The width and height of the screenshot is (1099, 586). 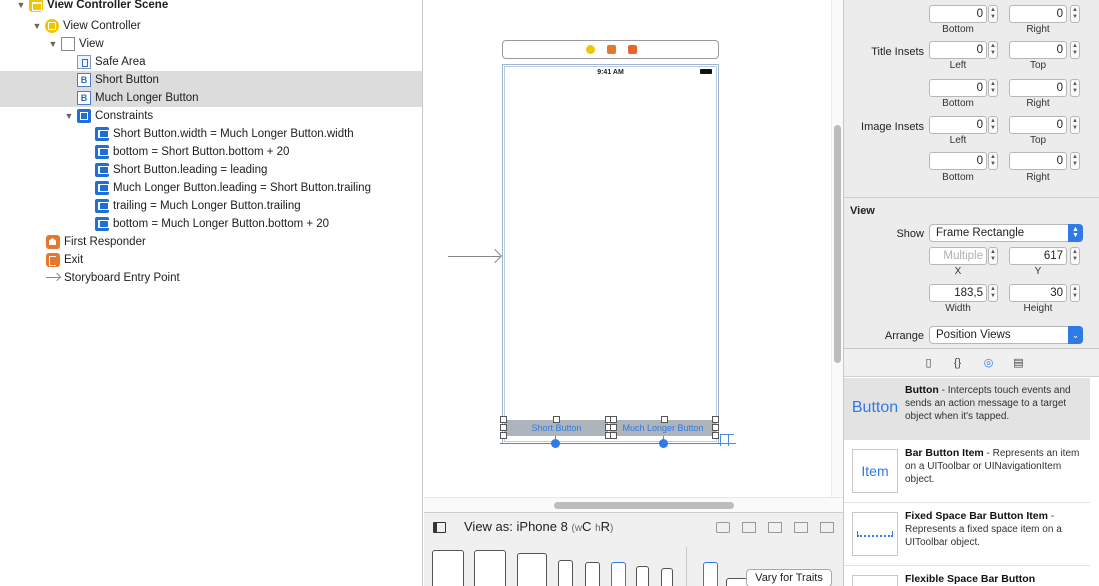 I want to click on outline-row-first-responder: First Responder, so click(x=211, y=242).